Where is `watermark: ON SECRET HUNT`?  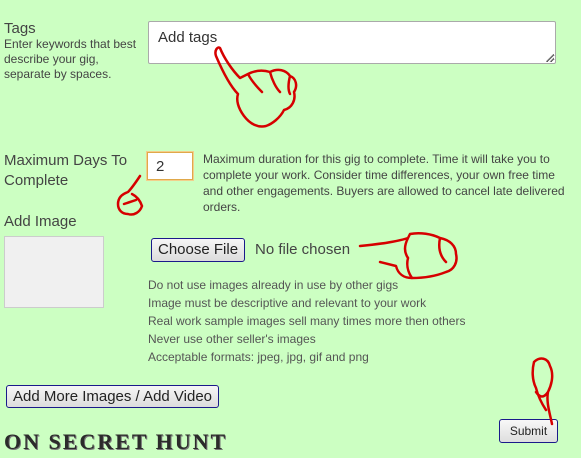
watermark: ON SECRET HUNT is located at coordinates (116, 441).